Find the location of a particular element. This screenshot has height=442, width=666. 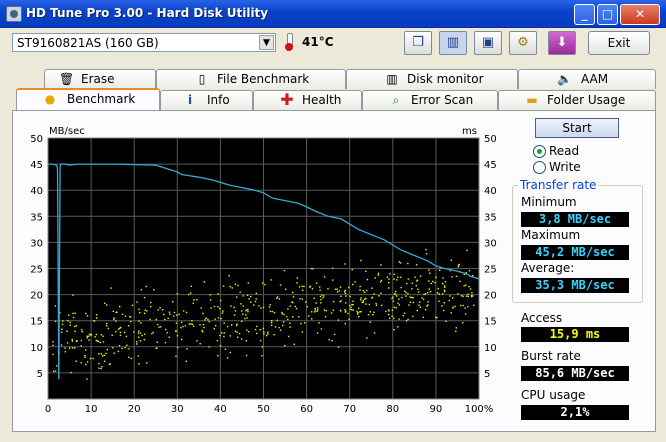

drive-select: ST9160821AS (160 GB) ▼ is located at coordinates (144, 42).